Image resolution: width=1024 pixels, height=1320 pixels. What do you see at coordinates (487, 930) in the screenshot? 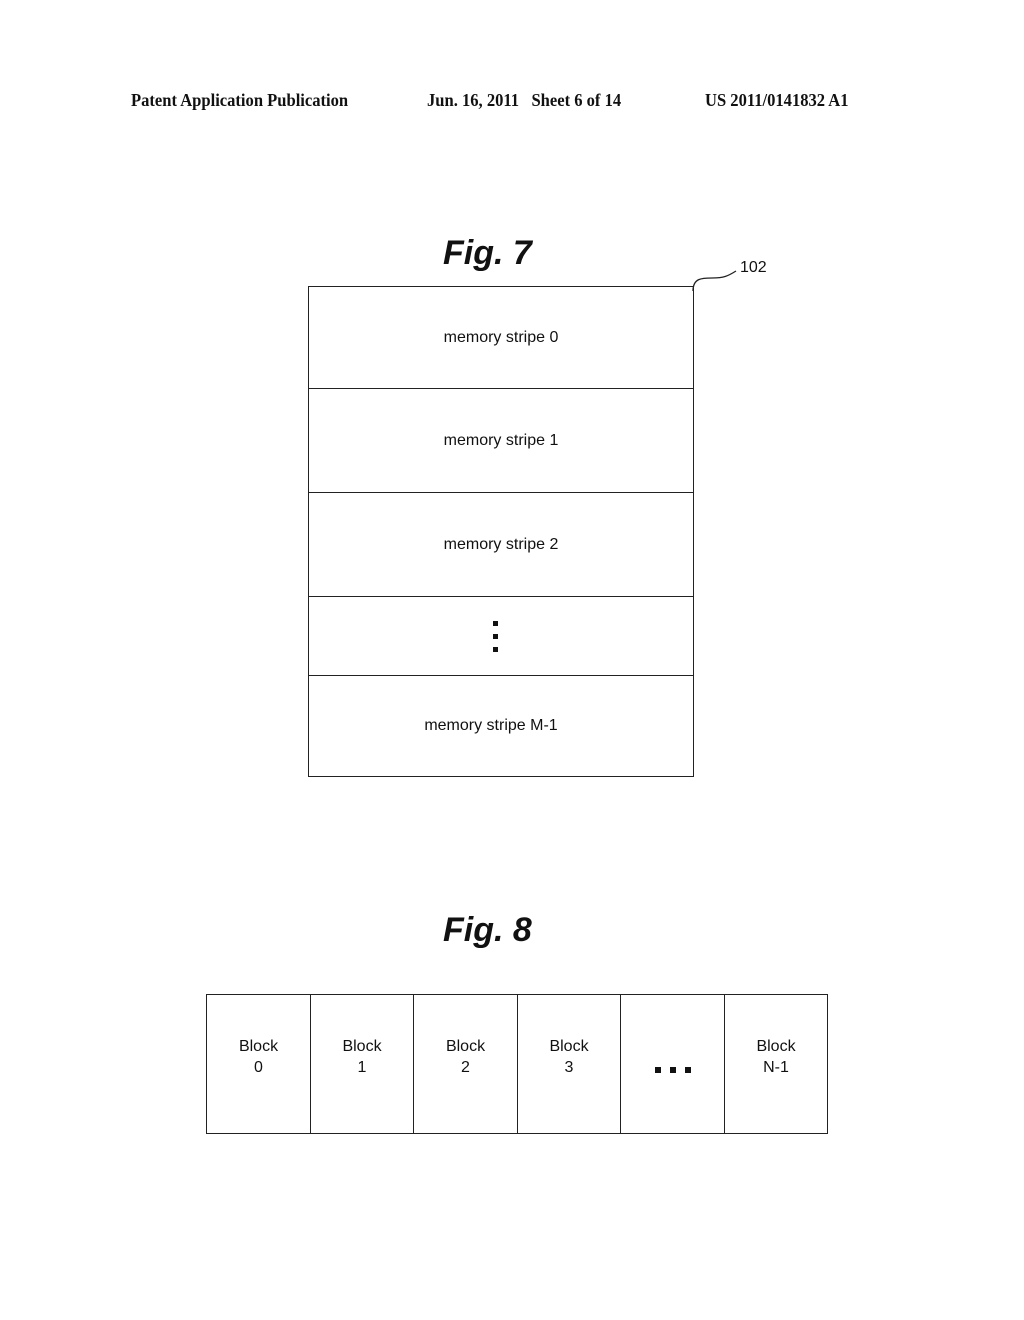
I see `fig8-title: Fig. 8` at bounding box center [487, 930].